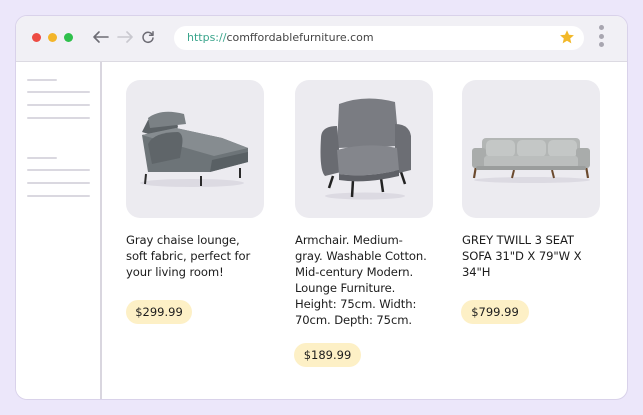 This screenshot has height=415, width=643. I want to click on zoom-window-button, so click(68, 37).